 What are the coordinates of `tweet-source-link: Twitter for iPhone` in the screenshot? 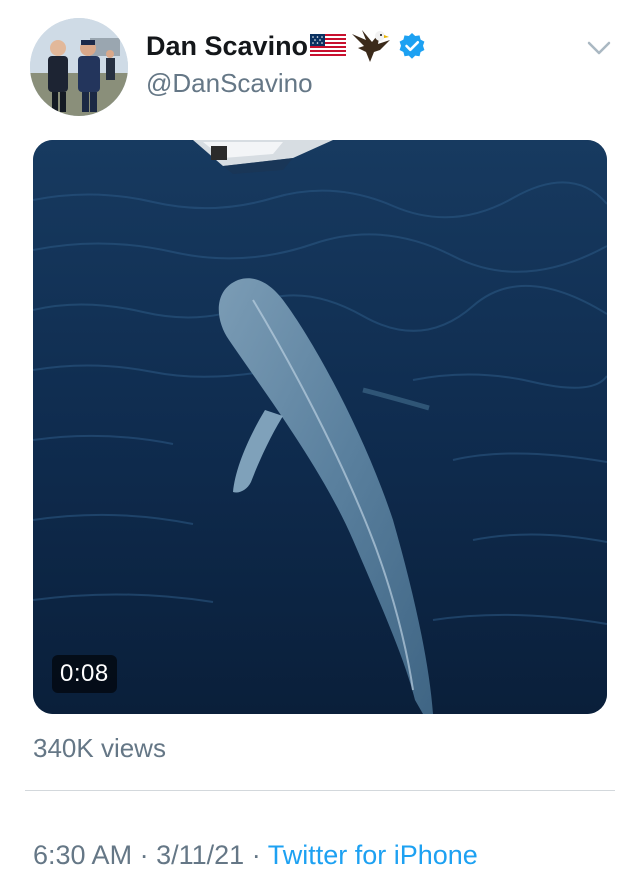 It's located at (373, 855).